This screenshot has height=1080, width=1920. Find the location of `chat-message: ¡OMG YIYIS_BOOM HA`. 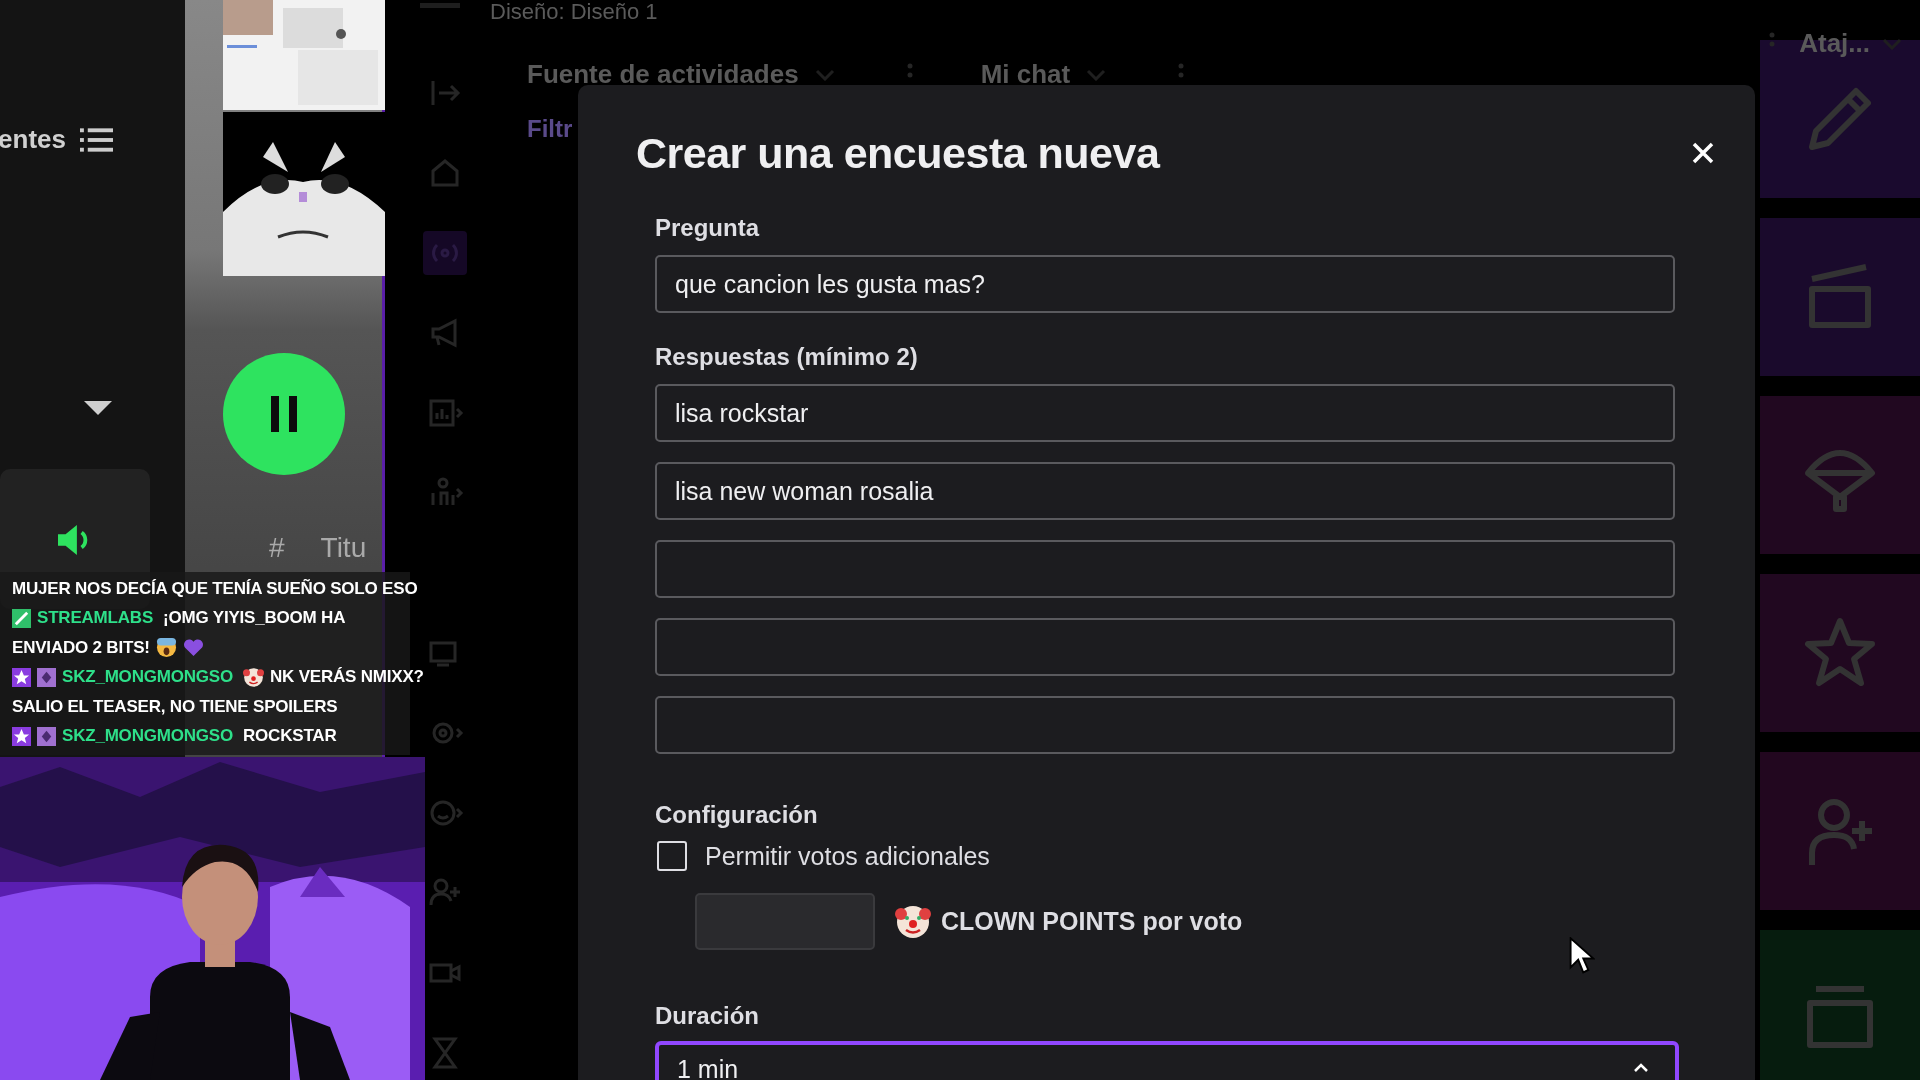

chat-message: ¡OMG YIYIS_BOOM HA is located at coordinates (254, 618).